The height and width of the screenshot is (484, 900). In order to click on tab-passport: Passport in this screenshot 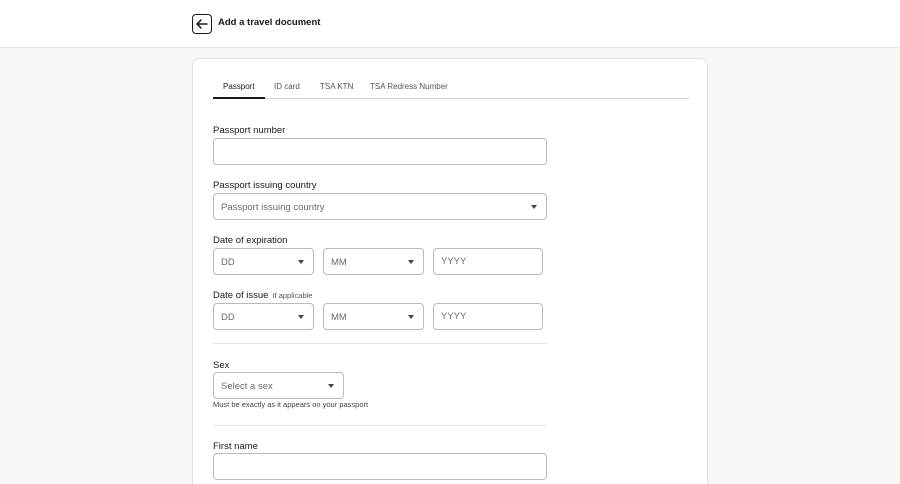, I will do `click(239, 86)`.